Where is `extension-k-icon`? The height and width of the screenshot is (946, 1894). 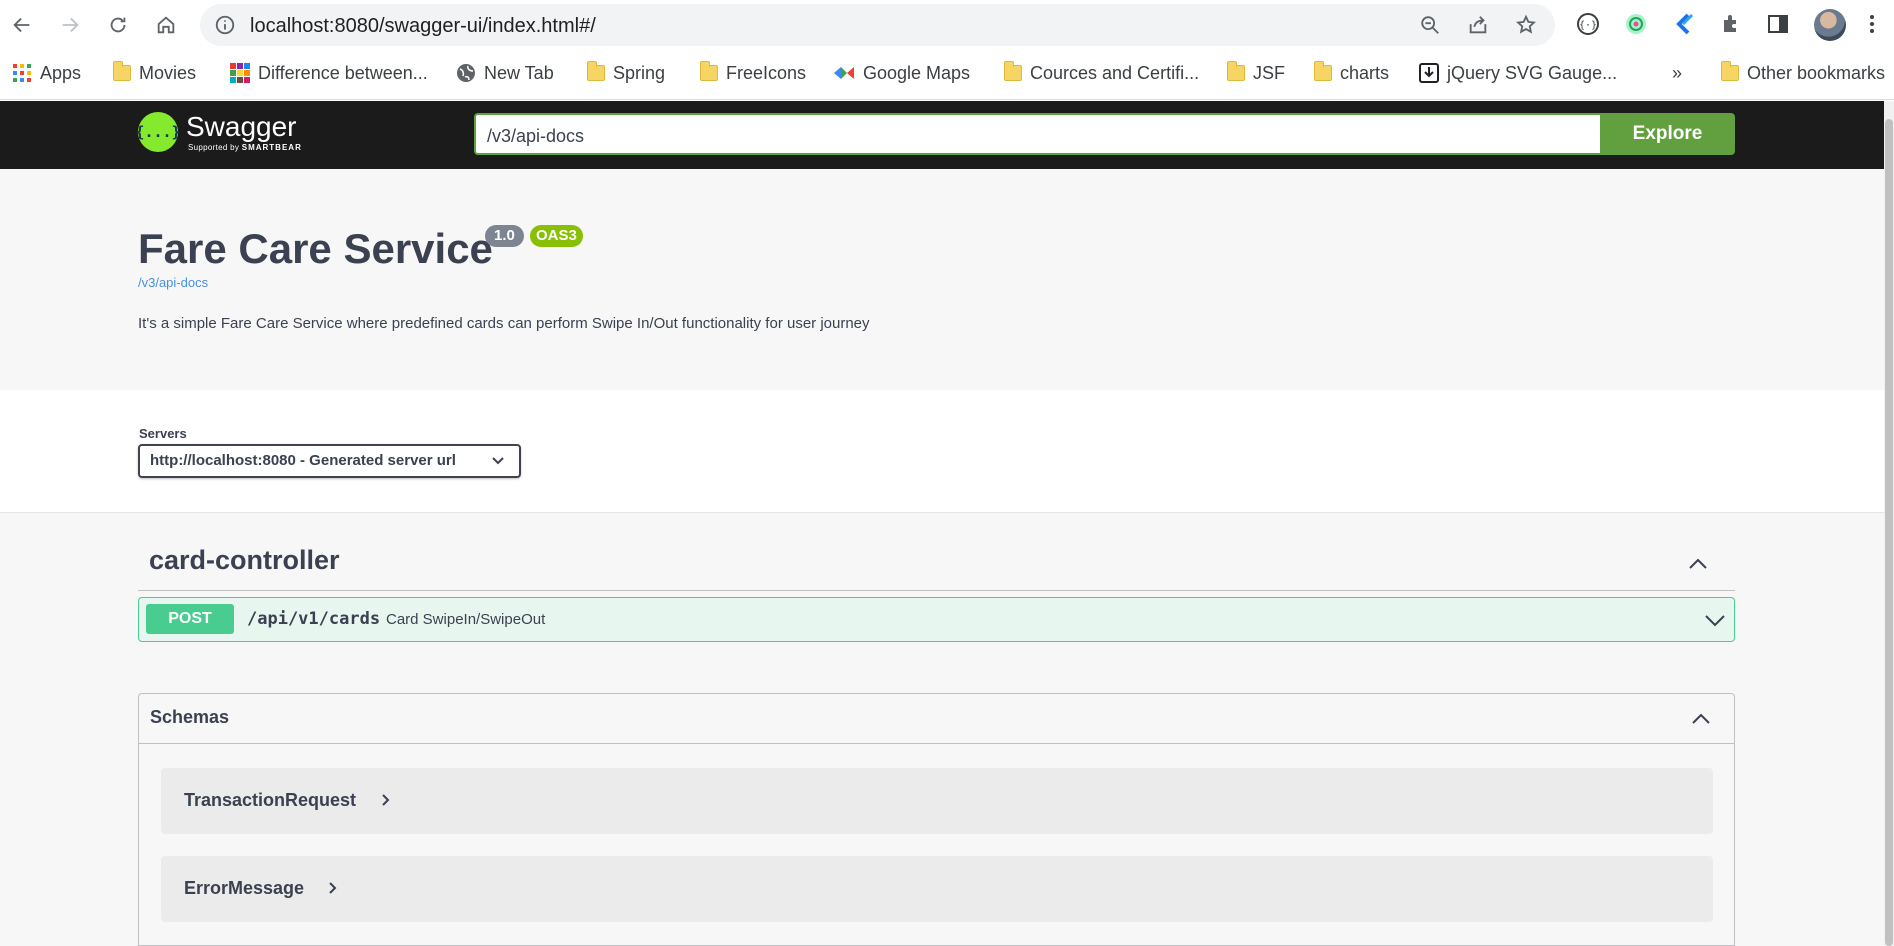 extension-k-icon is located at coordinates (1684, 24).